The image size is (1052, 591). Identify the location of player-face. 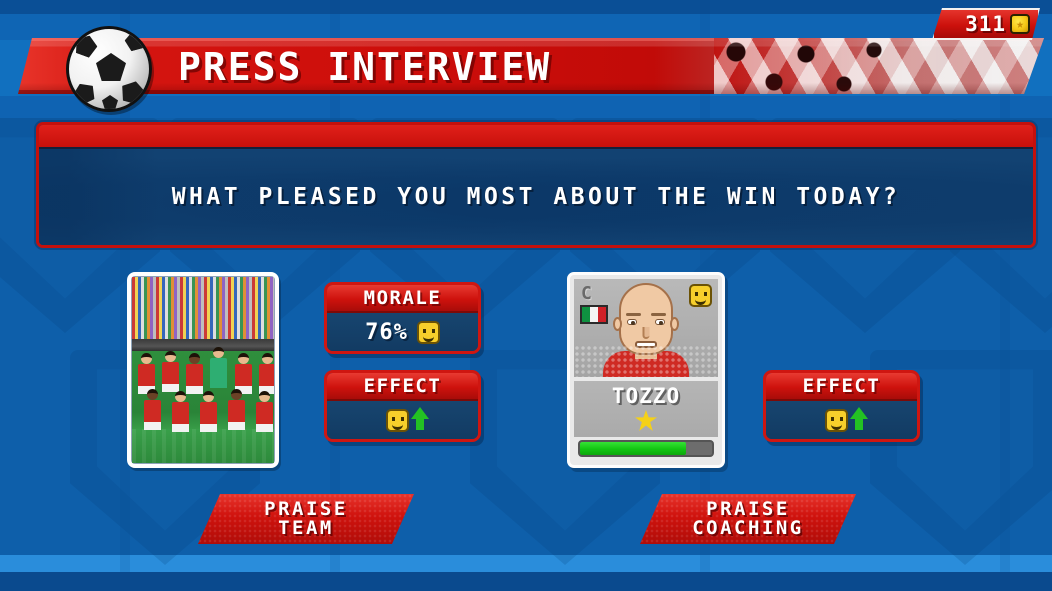
(646, 330).